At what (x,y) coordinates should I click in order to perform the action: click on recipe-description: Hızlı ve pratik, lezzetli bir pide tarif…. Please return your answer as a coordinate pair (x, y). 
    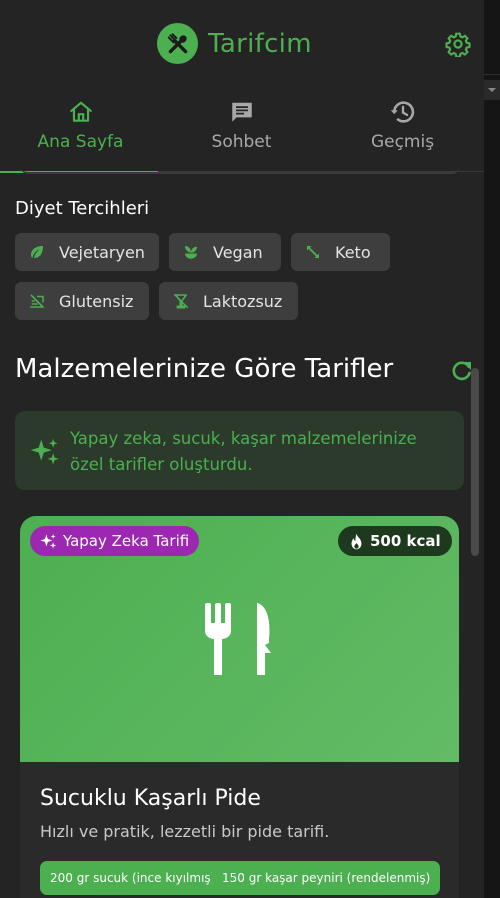
    Looking at the image, I should click on (185, 831).